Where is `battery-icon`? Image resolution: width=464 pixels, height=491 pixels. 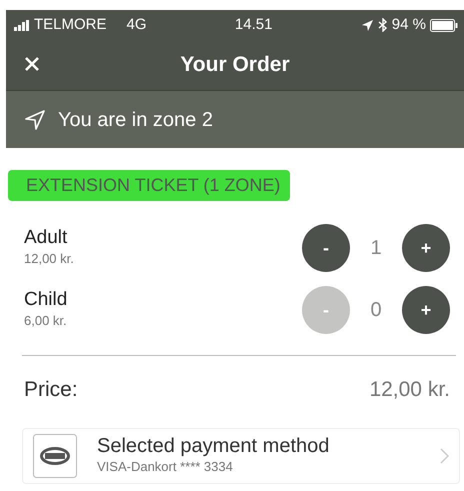 battery-icon is located at coordinates (444, 25).